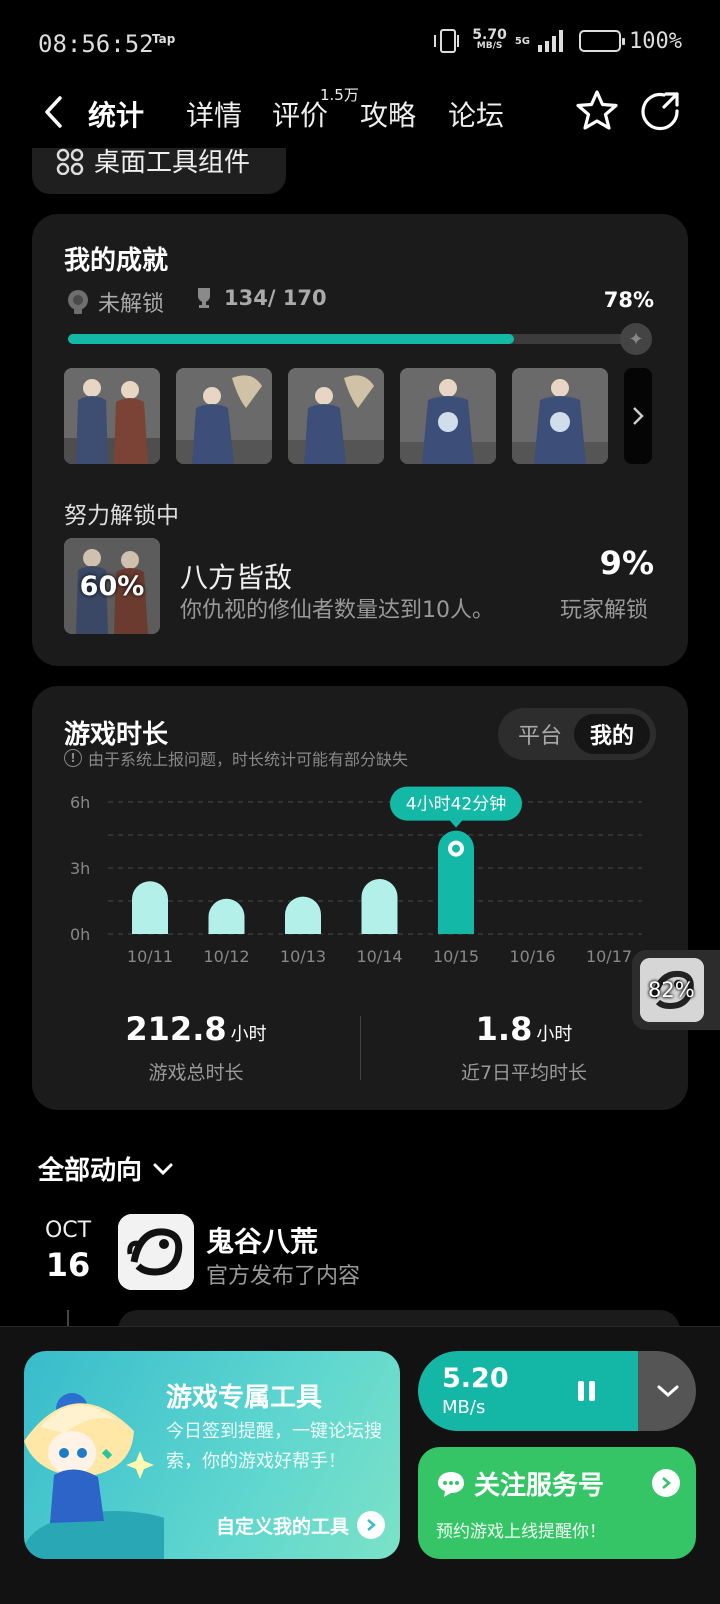 The height and width of the screenshot is (1604, 720). I want to click on more-achievements-button, so click(638, 416).